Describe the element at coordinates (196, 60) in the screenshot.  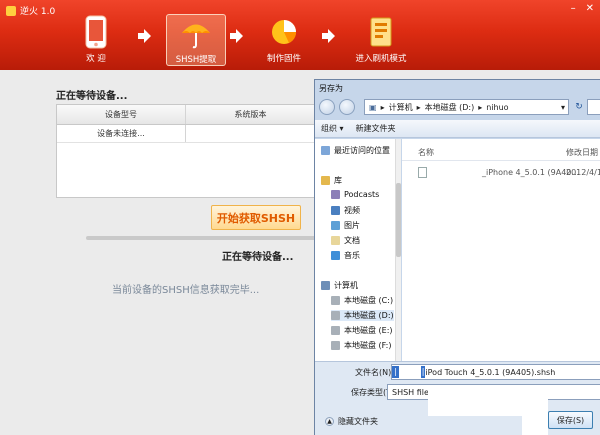
I see `step-shsh-label: SHSH提取` at that location.